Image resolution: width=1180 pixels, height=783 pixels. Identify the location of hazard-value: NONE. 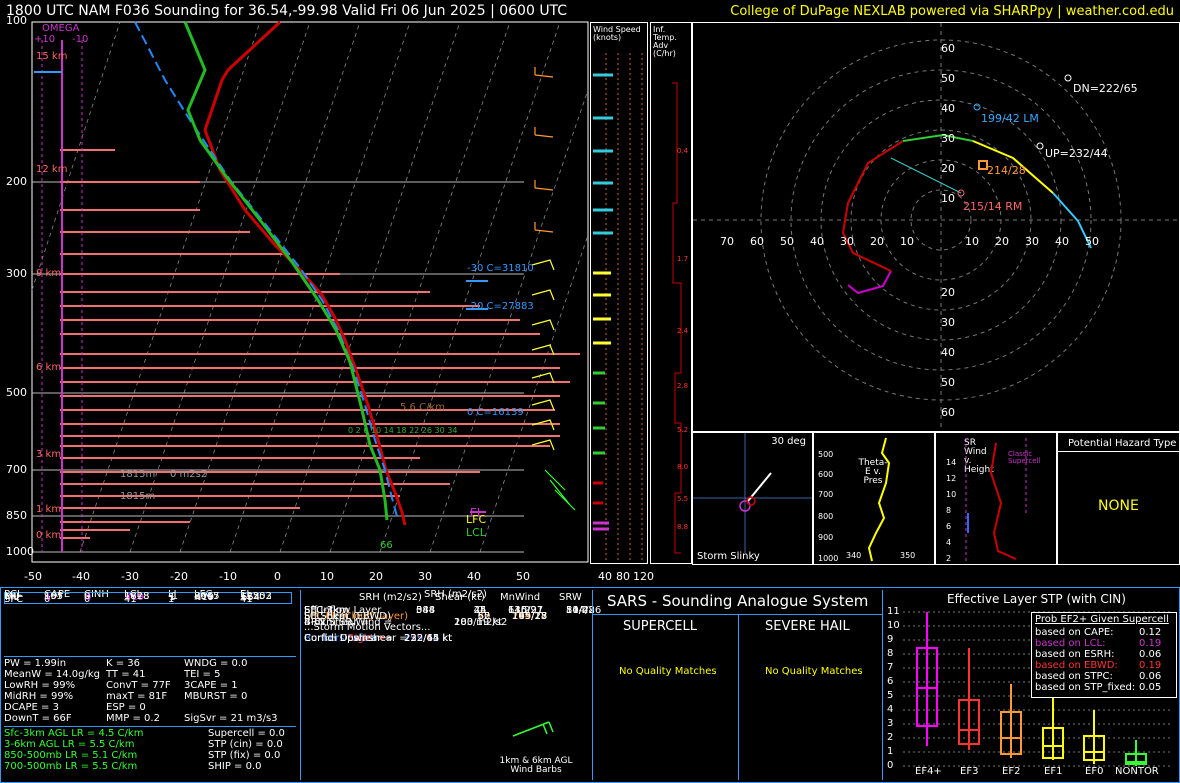
(1118, 506).